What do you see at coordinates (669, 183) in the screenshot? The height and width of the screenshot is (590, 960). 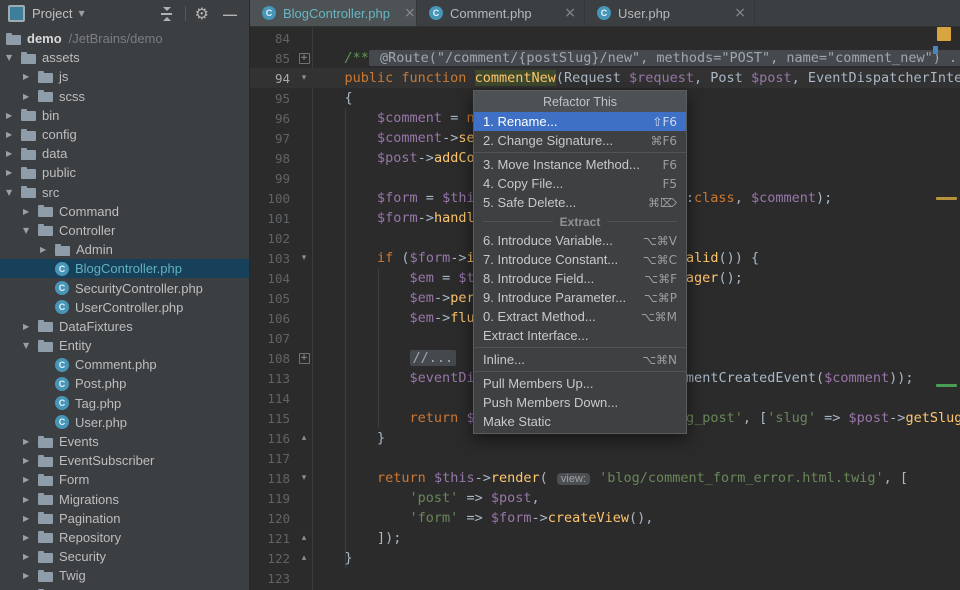 I see `menu-item-shortcut: F5` at bounding box center [669, 183].